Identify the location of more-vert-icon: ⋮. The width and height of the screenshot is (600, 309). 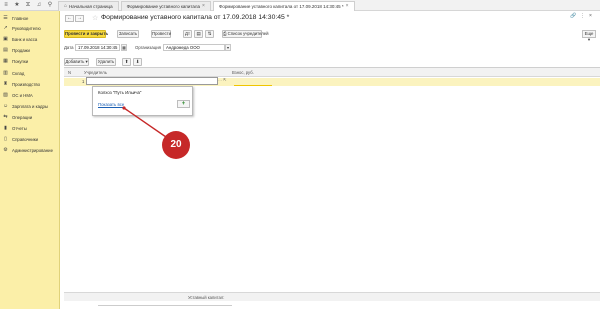
(582, 16).